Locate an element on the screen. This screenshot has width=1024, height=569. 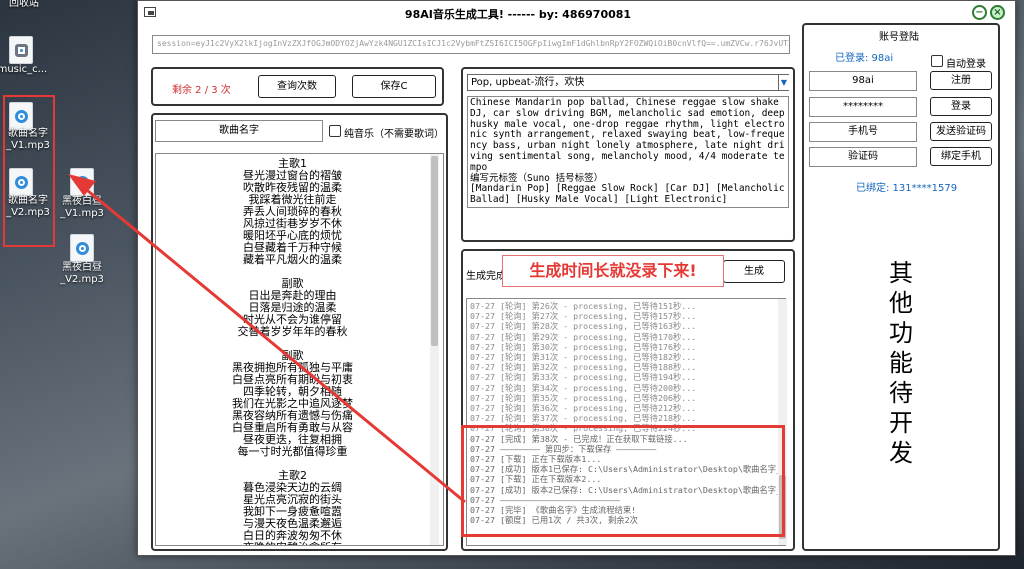
username-field: 98ai is located at coordinates (863, 81).